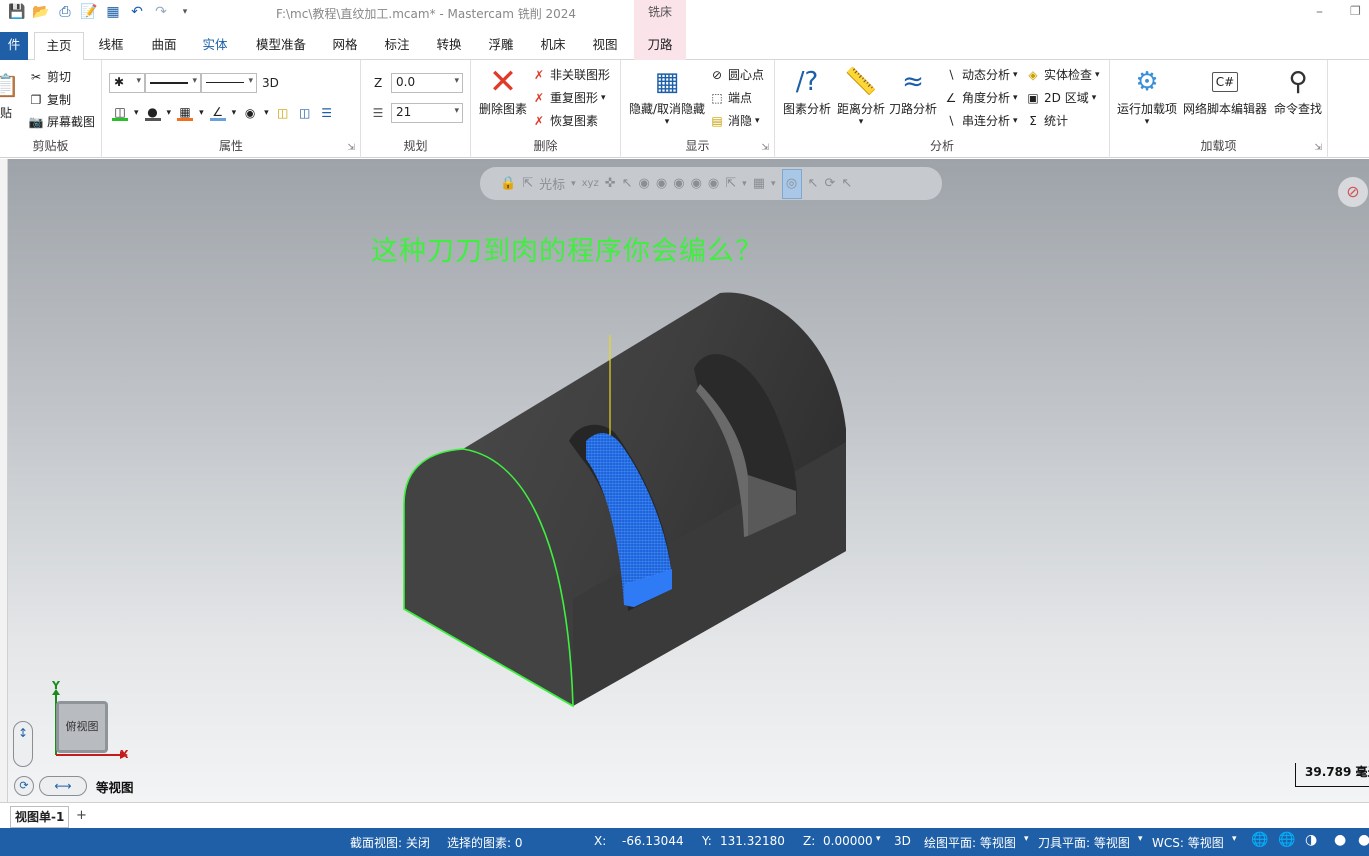  What do you see at coordinates (568, 97) in the screenshot?
I see `duplicate-geometry-button: ✗ 重复图形 ▾` at bounding box center [568, 97].